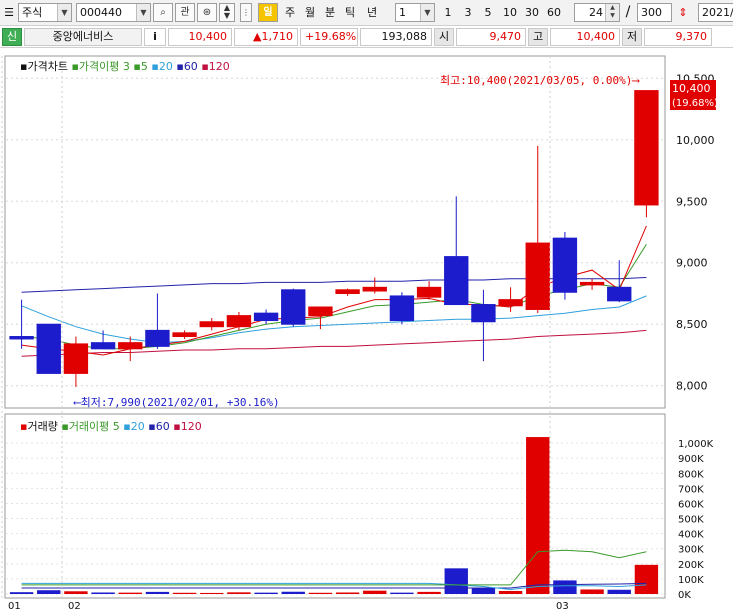 The height and width of the screenshot is (614, 733). I want to click on high-label: 고, so click(538, 37).